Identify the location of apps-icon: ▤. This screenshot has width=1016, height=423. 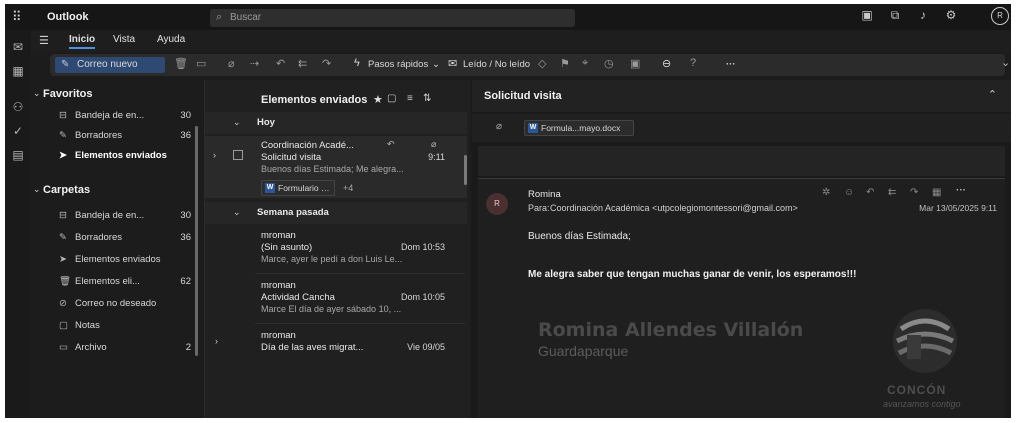
(18, 156).